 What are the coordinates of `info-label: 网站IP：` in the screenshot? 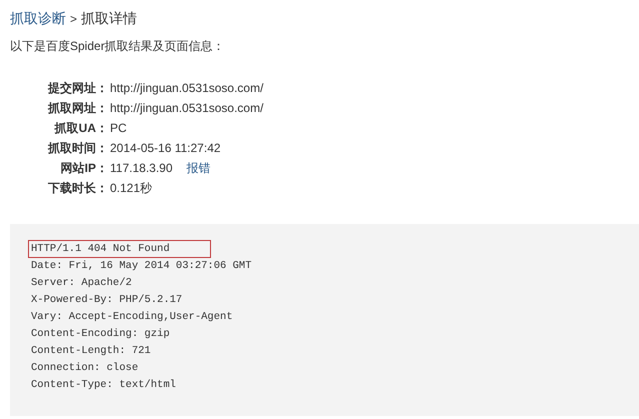 It's located at (84, 168).